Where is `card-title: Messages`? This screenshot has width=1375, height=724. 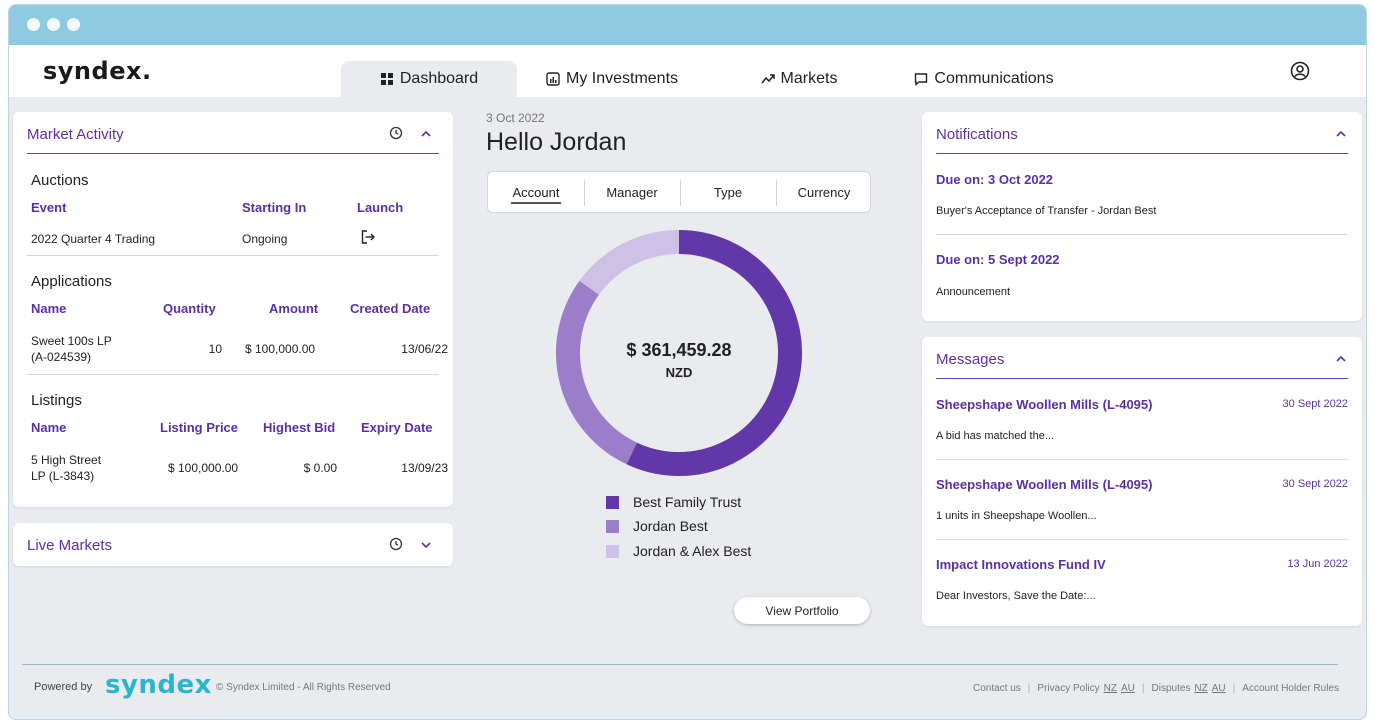 card-title: Messages is located at coordinates (970, 359).